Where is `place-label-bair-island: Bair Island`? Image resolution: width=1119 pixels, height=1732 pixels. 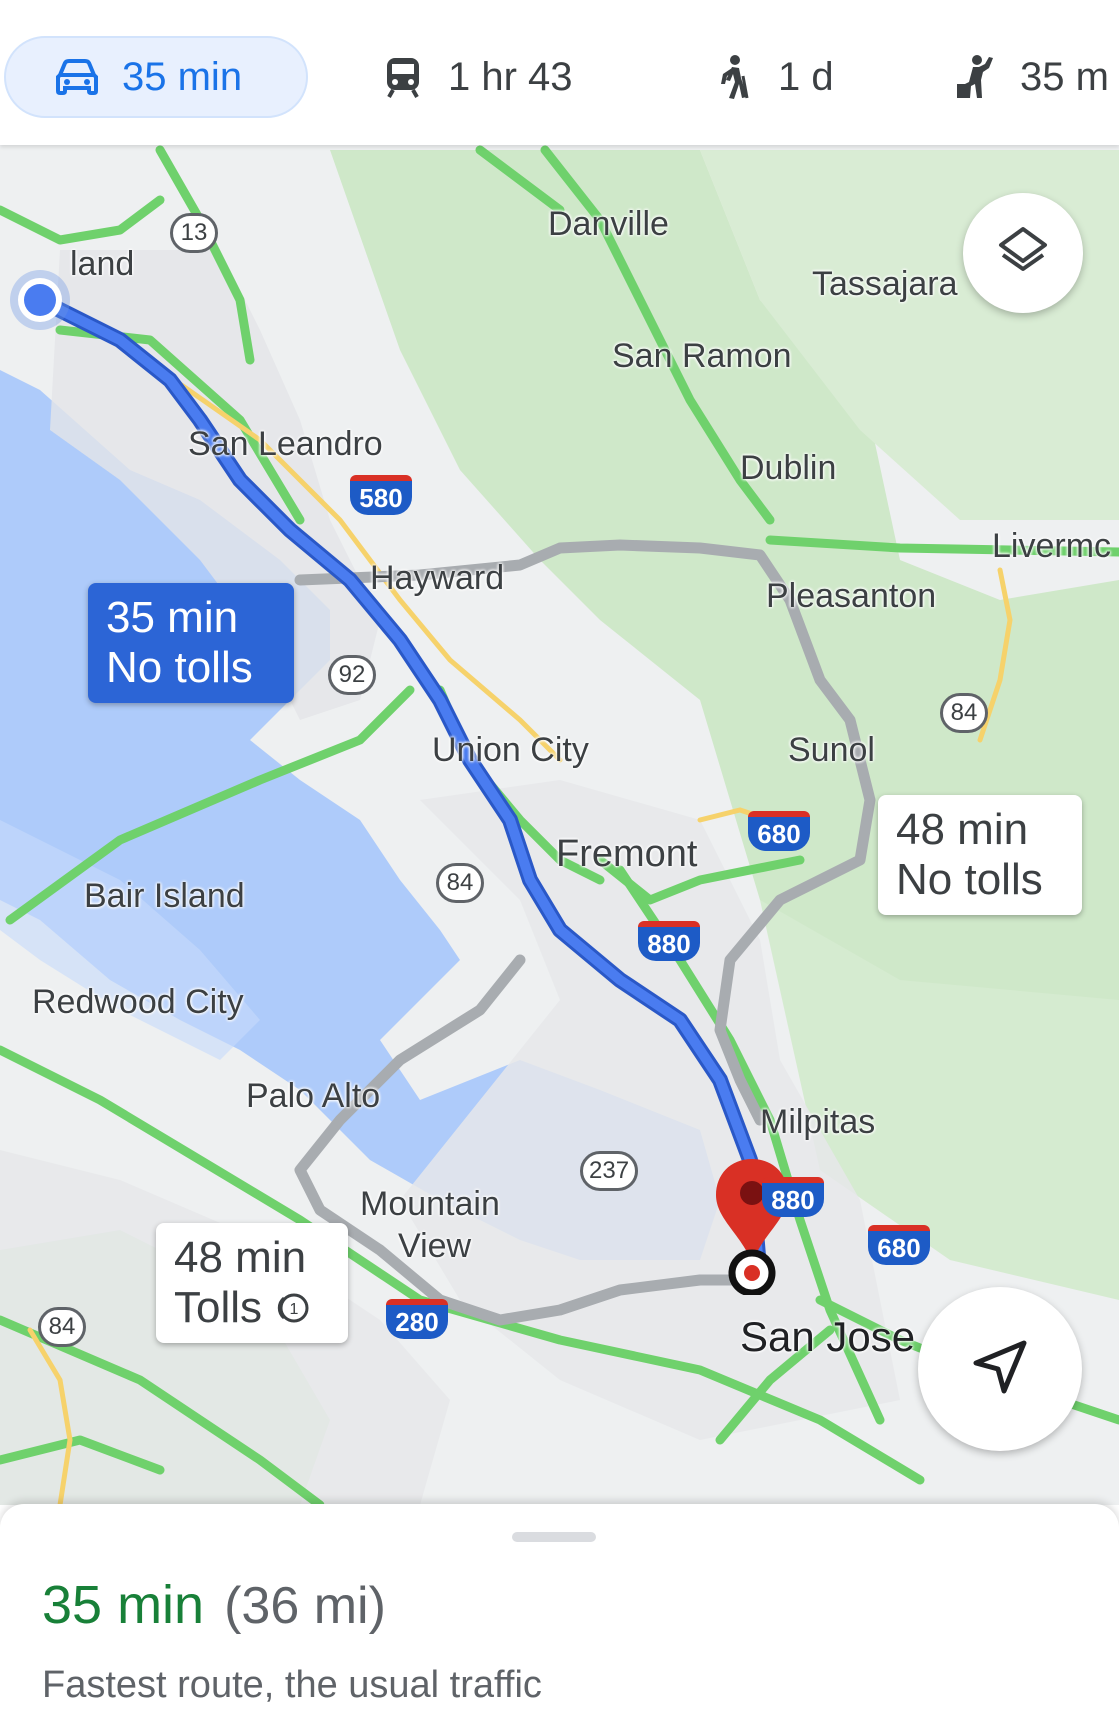 place-label-bair-island: Bair Island is located at coordinates (164, 896).